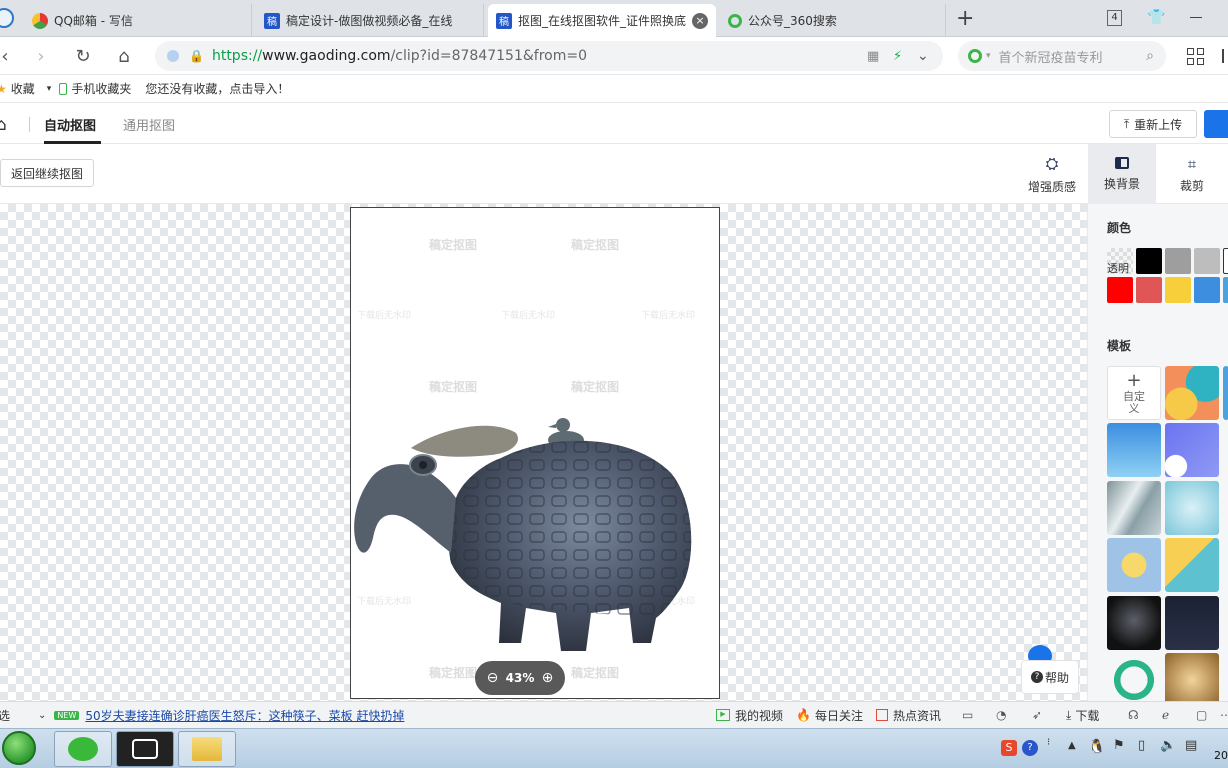 The height and width of the screenshot is (768, 1228). Describe the element at coordinates (1216, 124) in the screenshot. I see `download-button` at that location.